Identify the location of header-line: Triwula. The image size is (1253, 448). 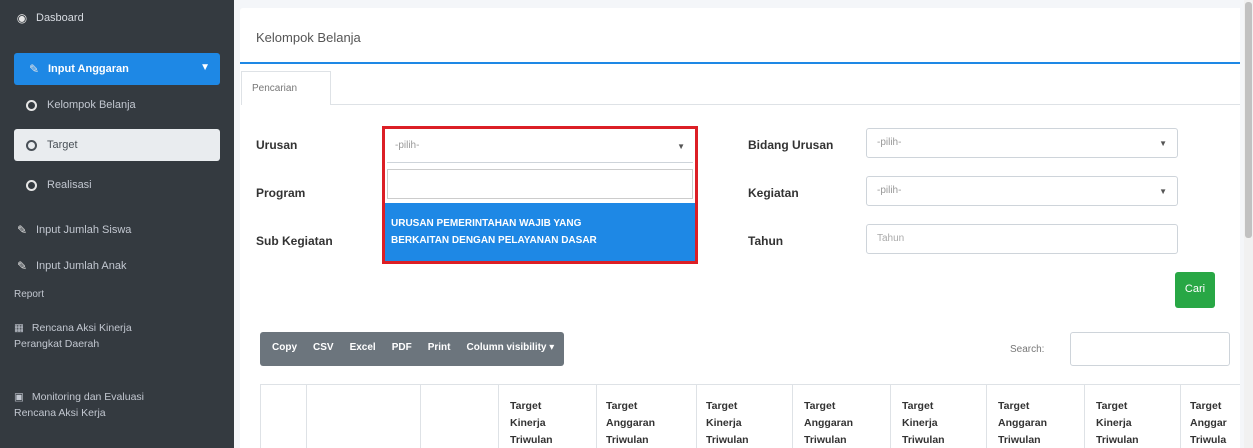
(1208, 440).